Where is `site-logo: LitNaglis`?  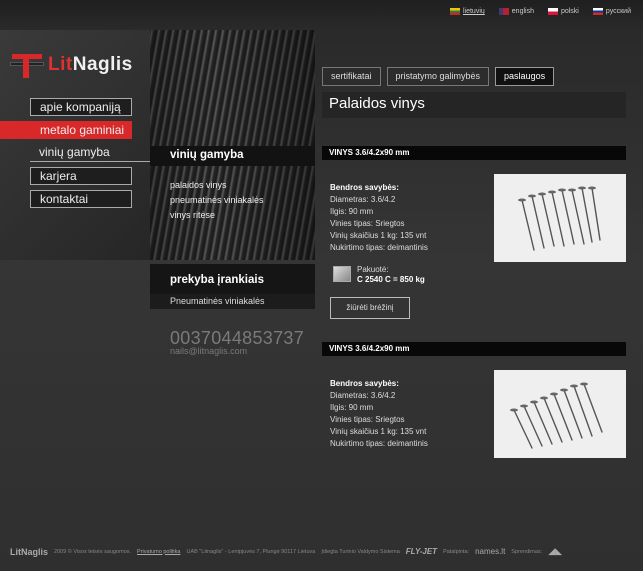
site-logo: LitNaglis is located at coordinates (71, 65).